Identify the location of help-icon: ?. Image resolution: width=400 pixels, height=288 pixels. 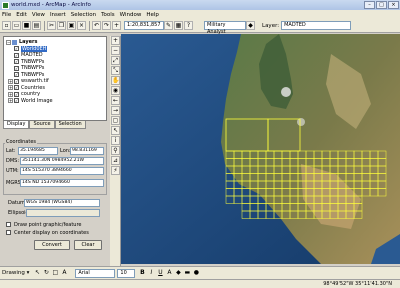
(188, 25).